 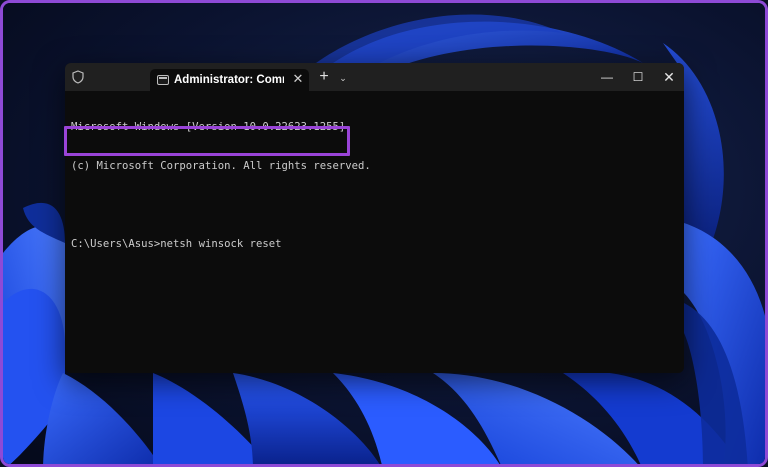 I want to click on maximize-button: ☐, so click(x=638, y=77).